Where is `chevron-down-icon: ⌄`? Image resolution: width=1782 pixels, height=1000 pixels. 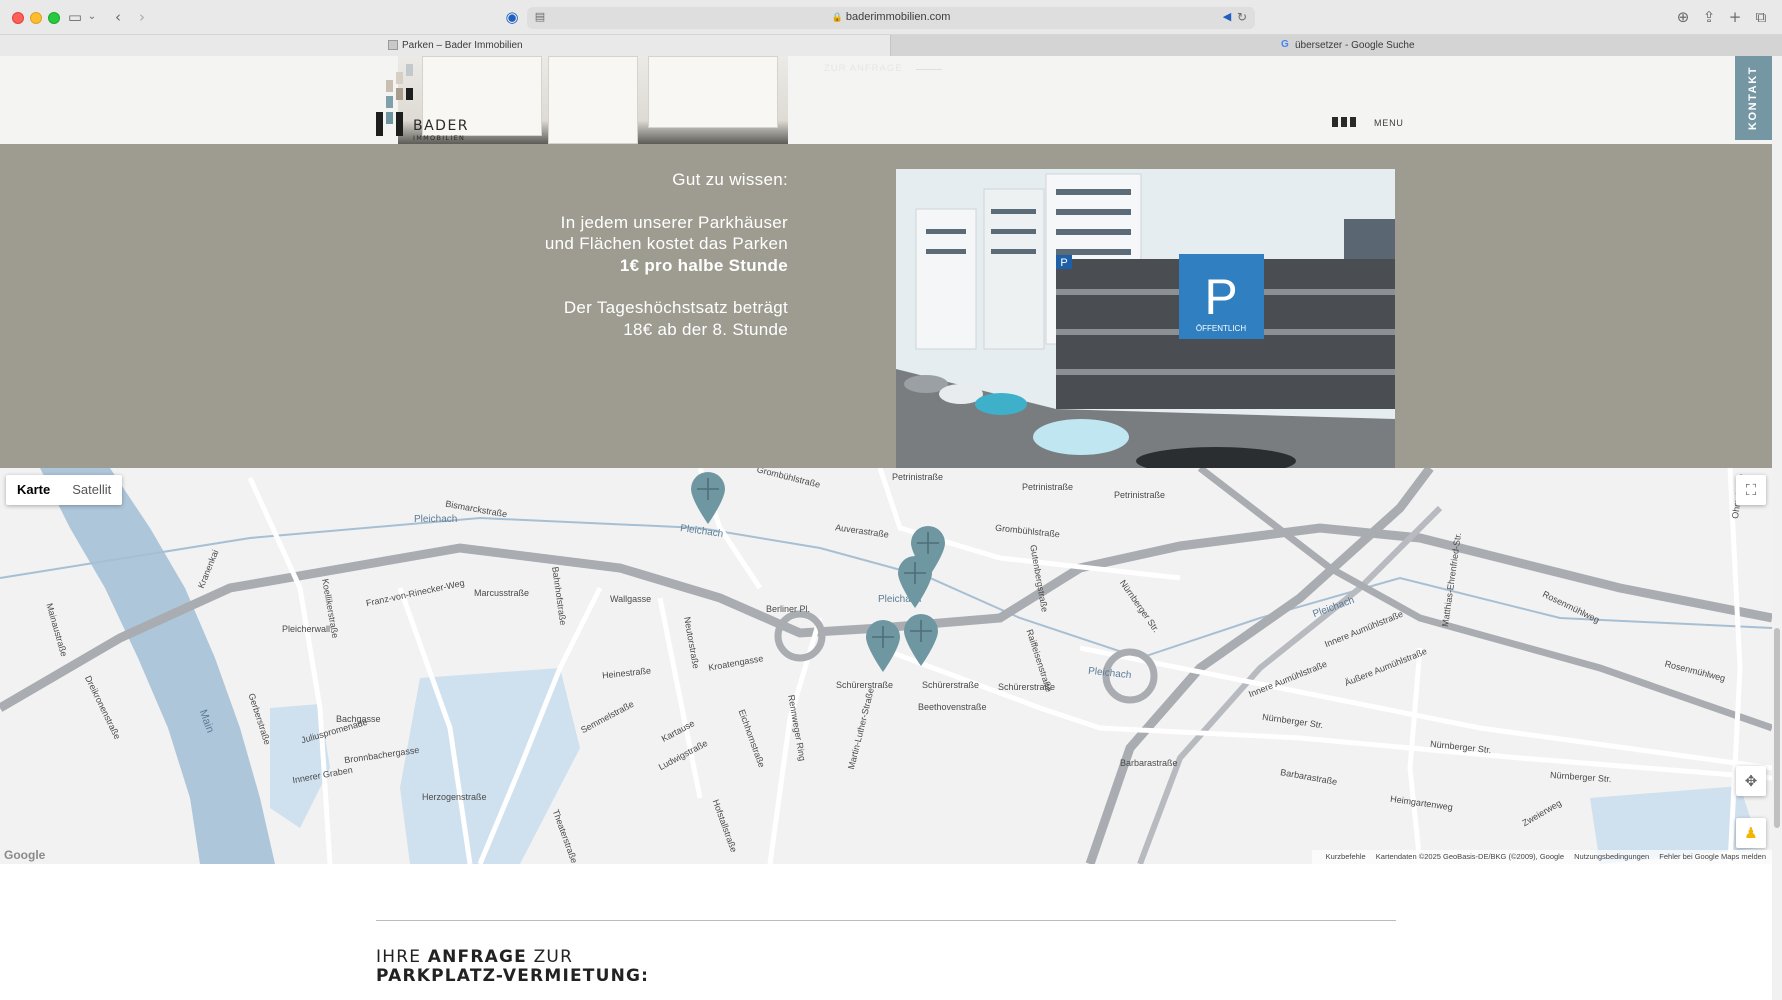
chevron-down-icon: ⌄ is located at coordinates (92, 17).